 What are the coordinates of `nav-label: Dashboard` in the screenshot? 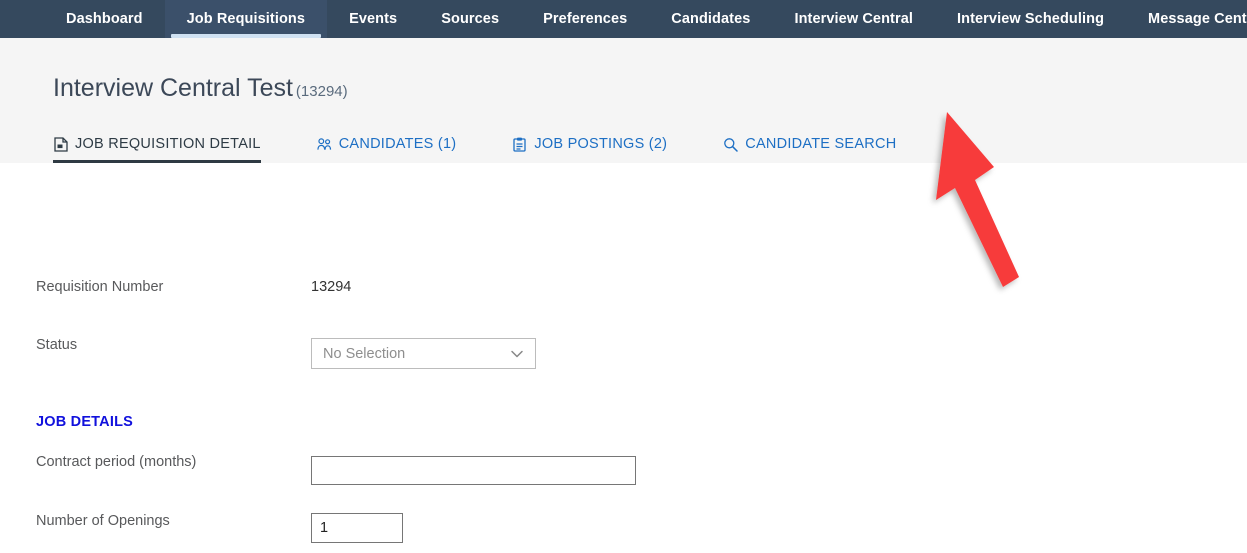 It's located at (104, 19).